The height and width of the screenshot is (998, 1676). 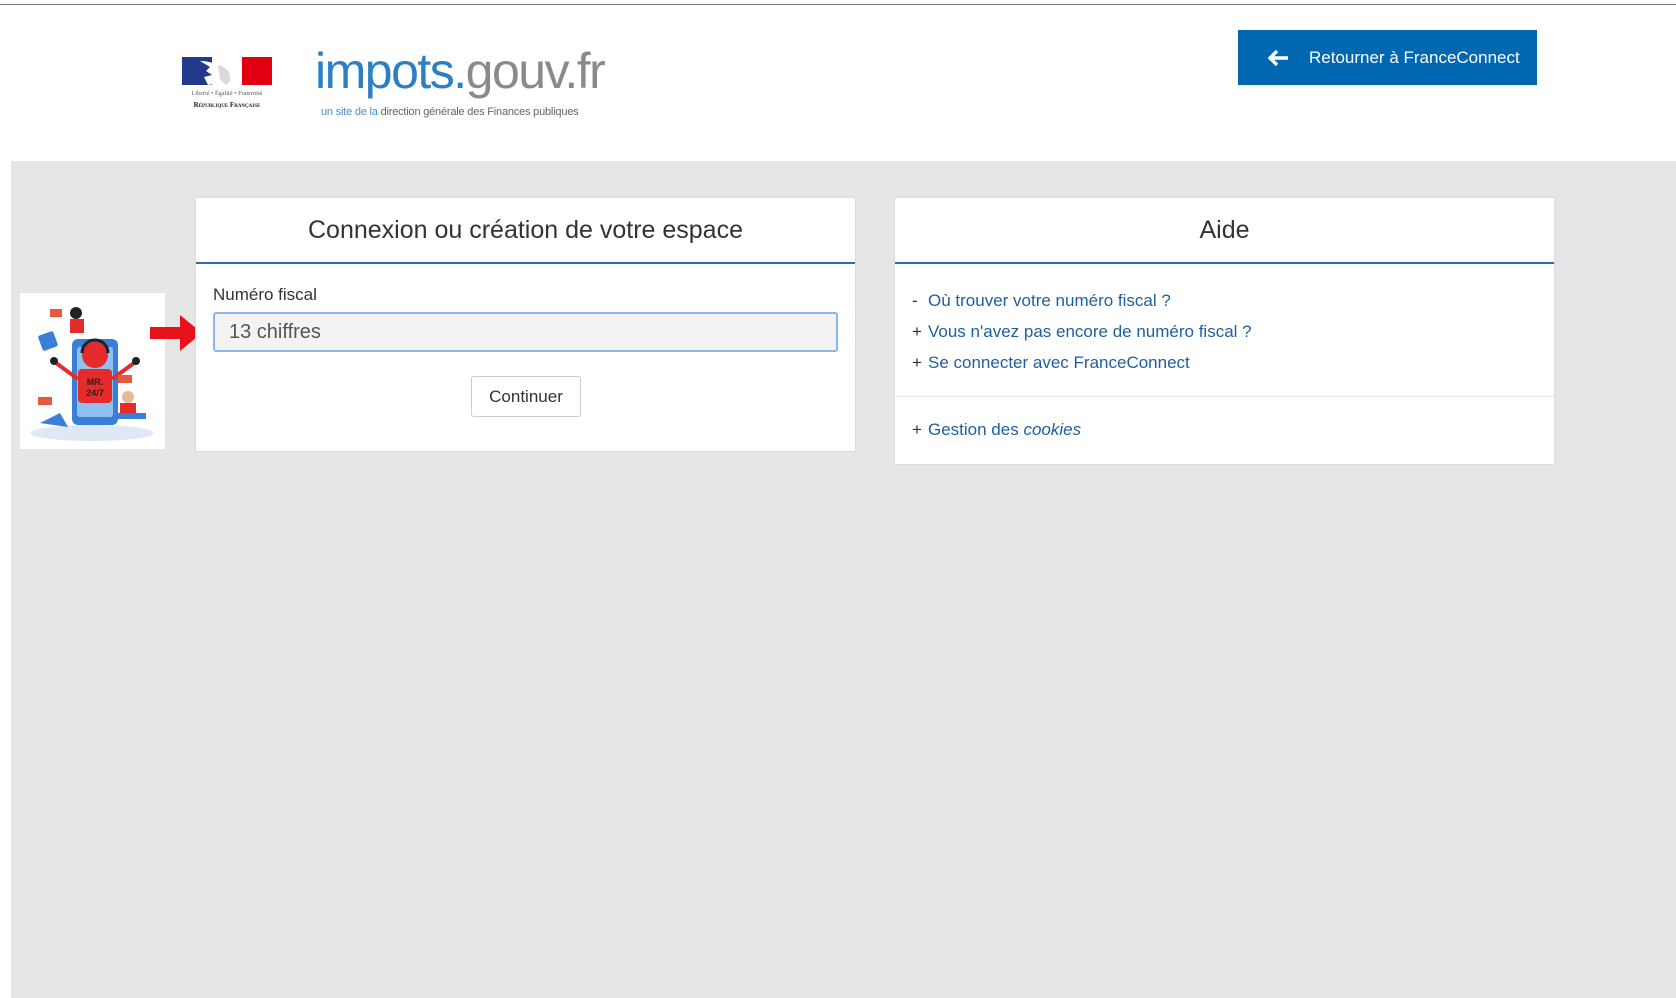 I want to click on help-link-label: Se connecter avec FranceConnect, so click(x=1059, y=362).